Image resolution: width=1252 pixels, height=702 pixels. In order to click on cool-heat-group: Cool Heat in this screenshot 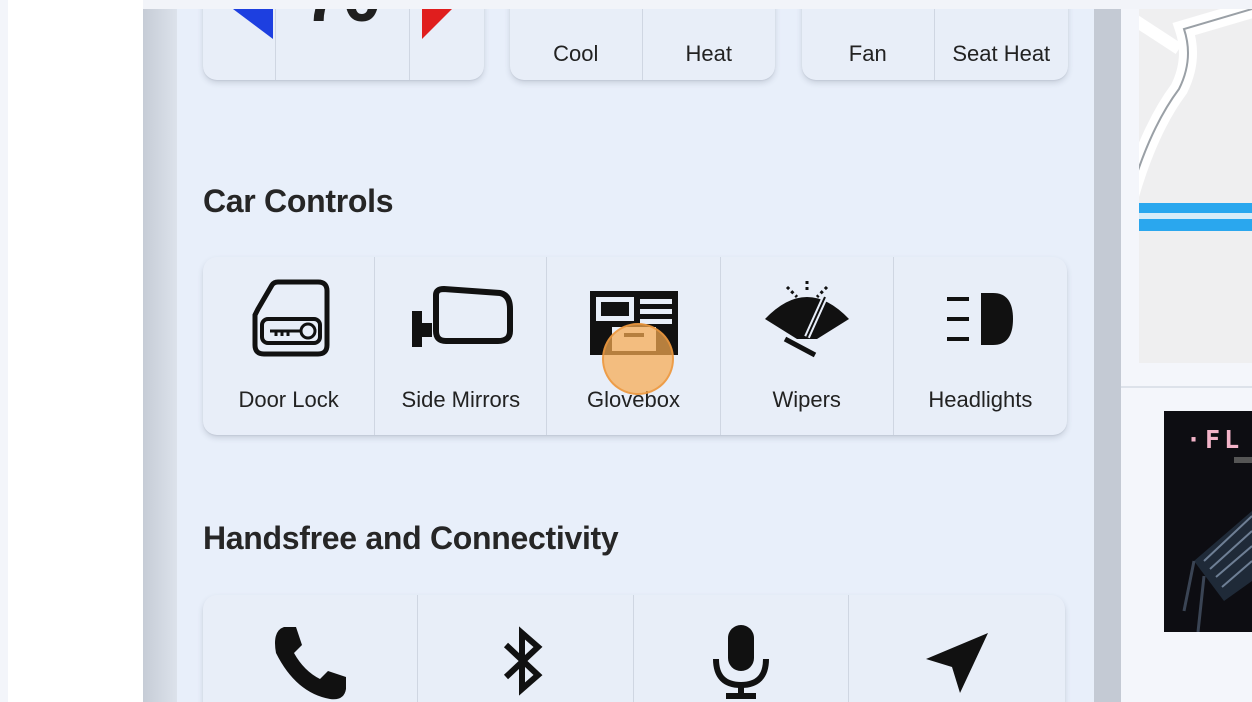, I will do `click(642, 44)`.